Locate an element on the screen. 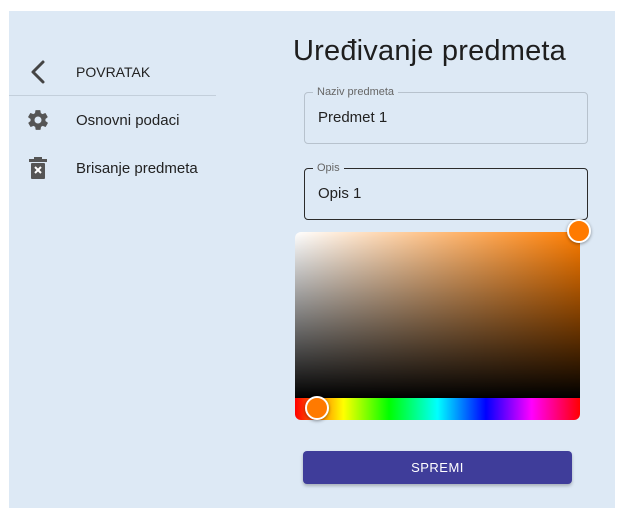  name-field: Naziv predmeta is located at coordinates (446, 114).